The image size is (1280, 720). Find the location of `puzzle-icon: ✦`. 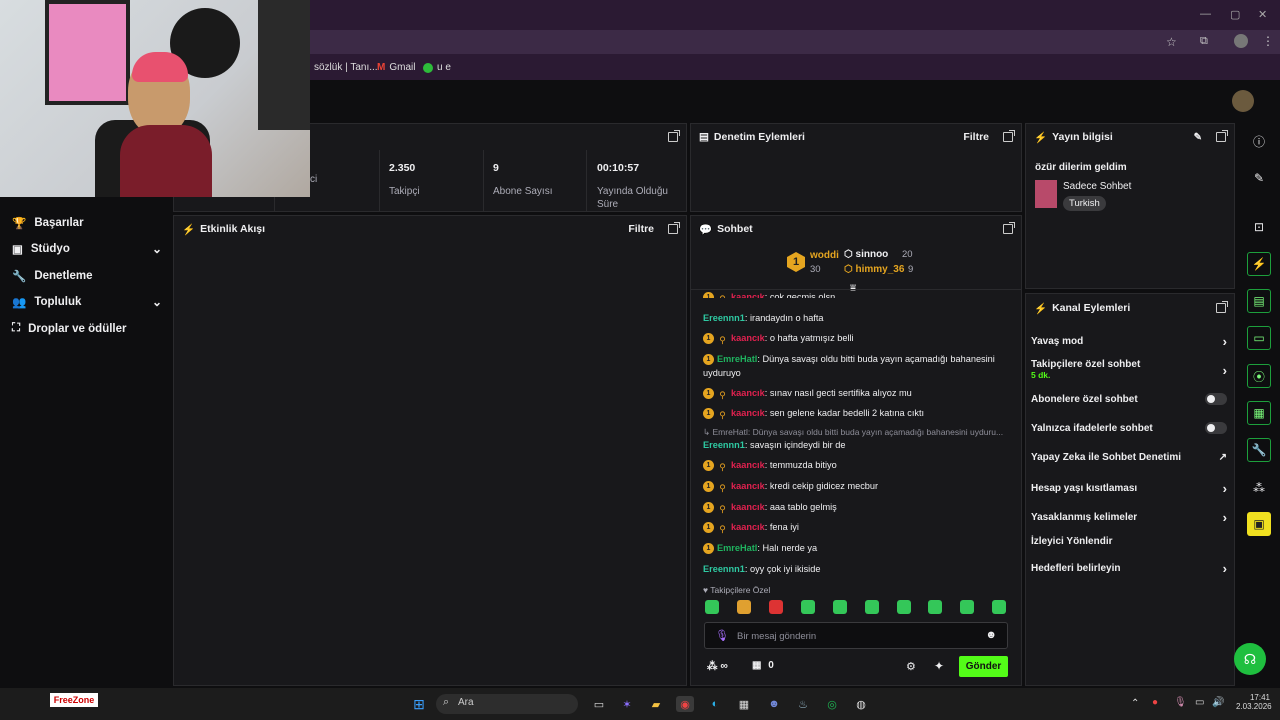

puzzle-icon: ✦ is located at coordinates (939, 666).